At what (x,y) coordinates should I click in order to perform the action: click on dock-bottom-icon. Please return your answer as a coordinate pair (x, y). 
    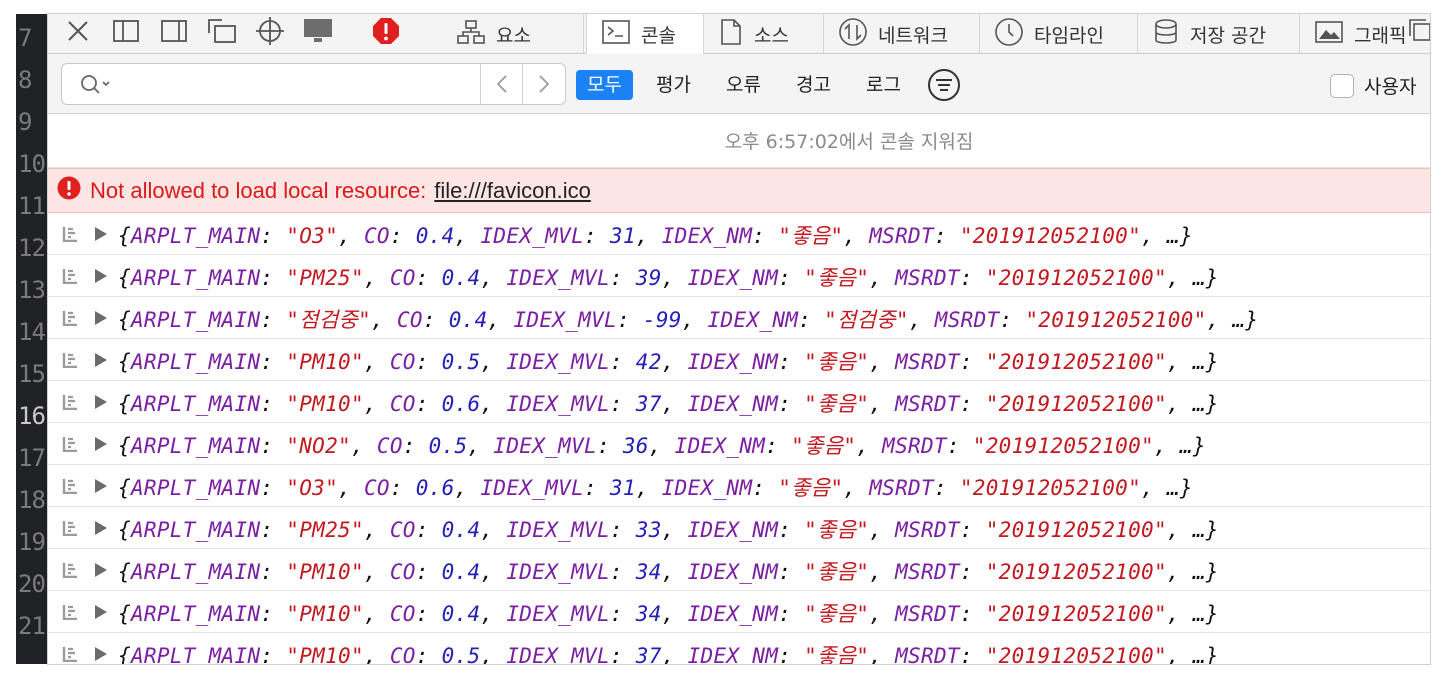
    Looking at the image, I should click on (126, 31).